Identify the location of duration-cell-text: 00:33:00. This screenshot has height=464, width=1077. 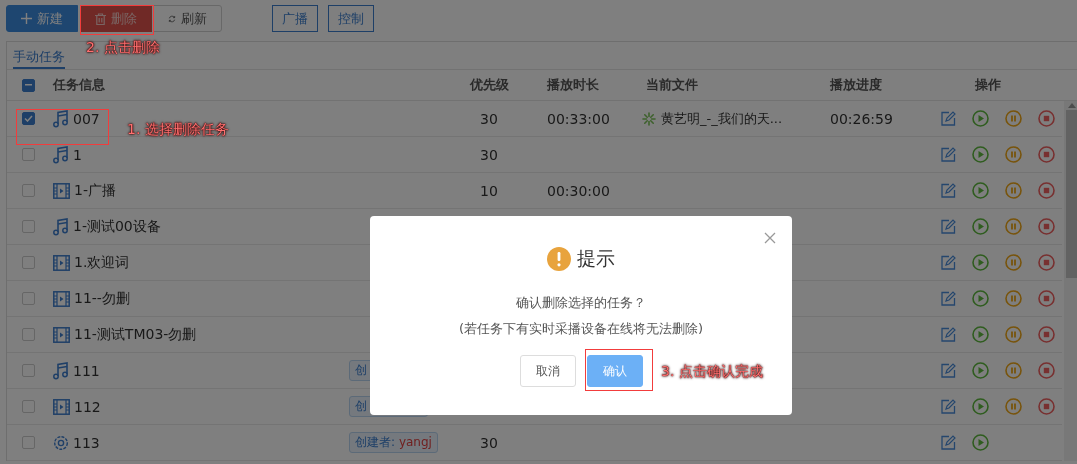
(578, 118).